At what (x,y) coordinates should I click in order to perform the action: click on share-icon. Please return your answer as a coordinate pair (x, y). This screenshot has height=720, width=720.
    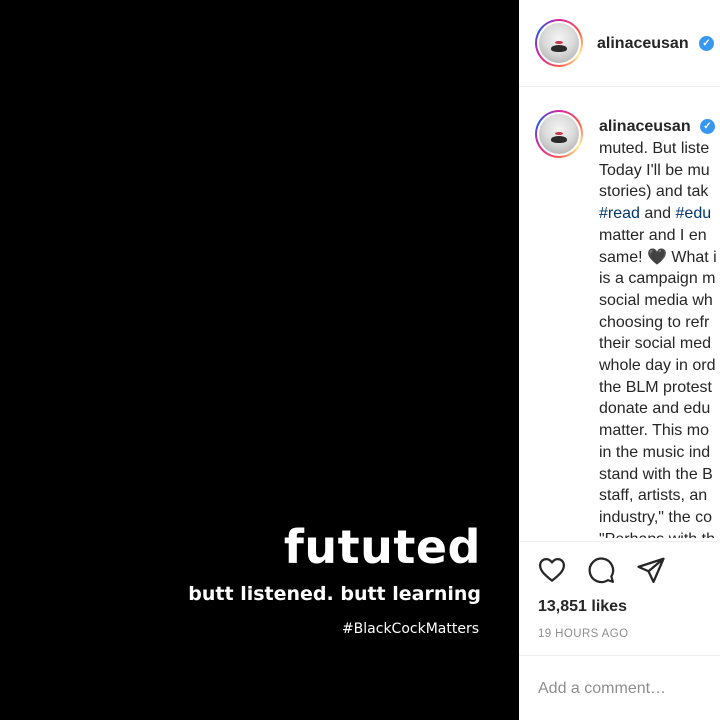
    Looking at the image, I should click on (651, 570).